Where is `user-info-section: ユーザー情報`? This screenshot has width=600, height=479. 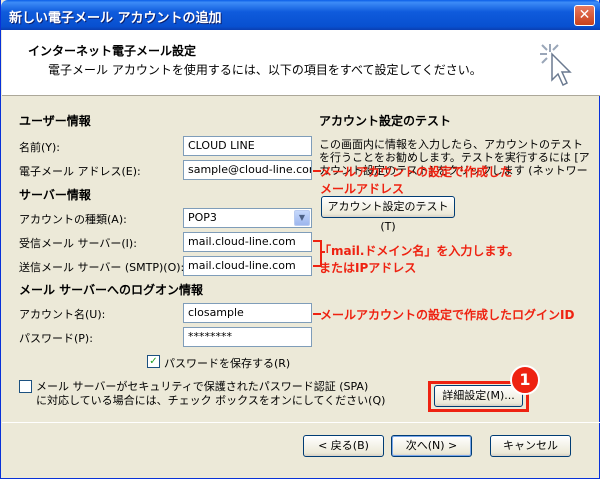 user-info-section: ユーザー情報 is located at coordinates (55, 121).